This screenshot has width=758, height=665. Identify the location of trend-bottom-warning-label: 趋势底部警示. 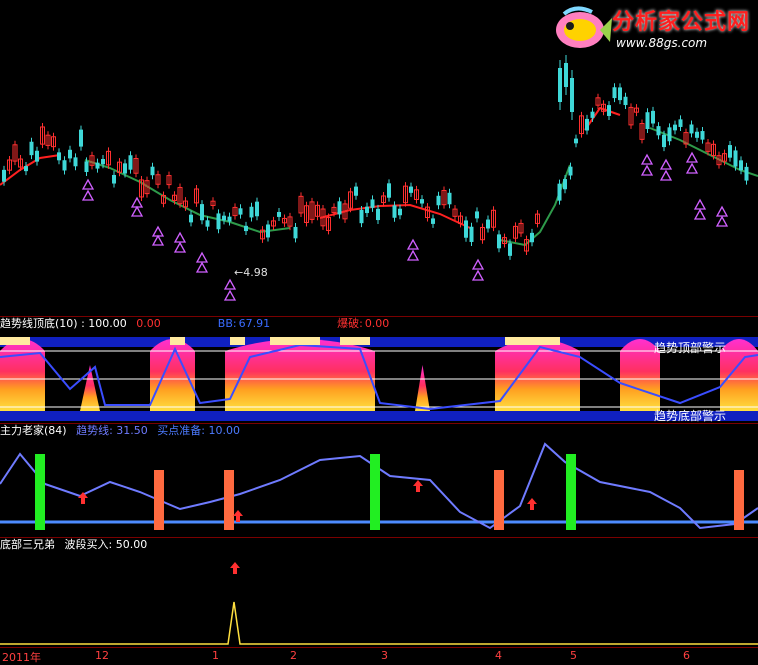
(690, 416).